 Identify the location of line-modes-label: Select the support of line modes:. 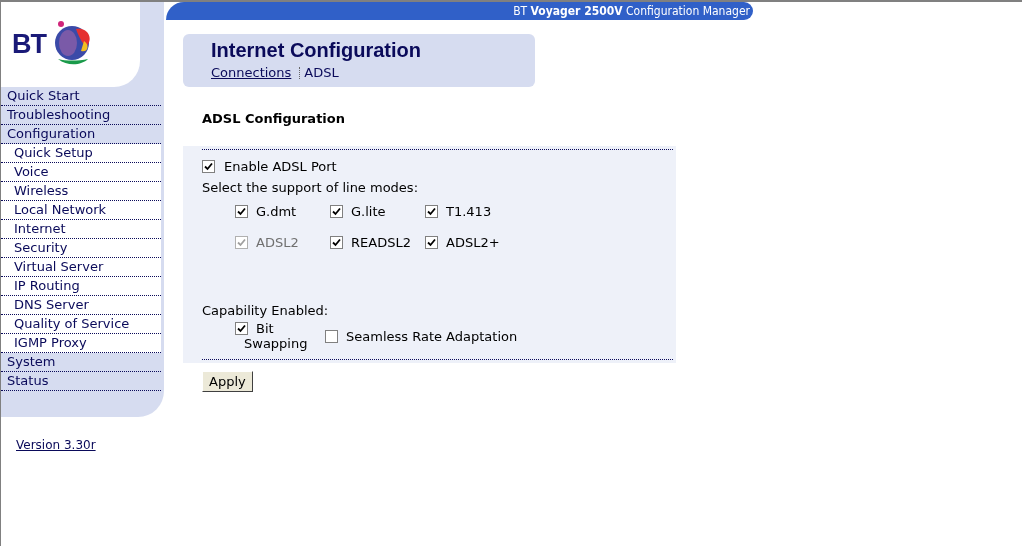
(310, 187).